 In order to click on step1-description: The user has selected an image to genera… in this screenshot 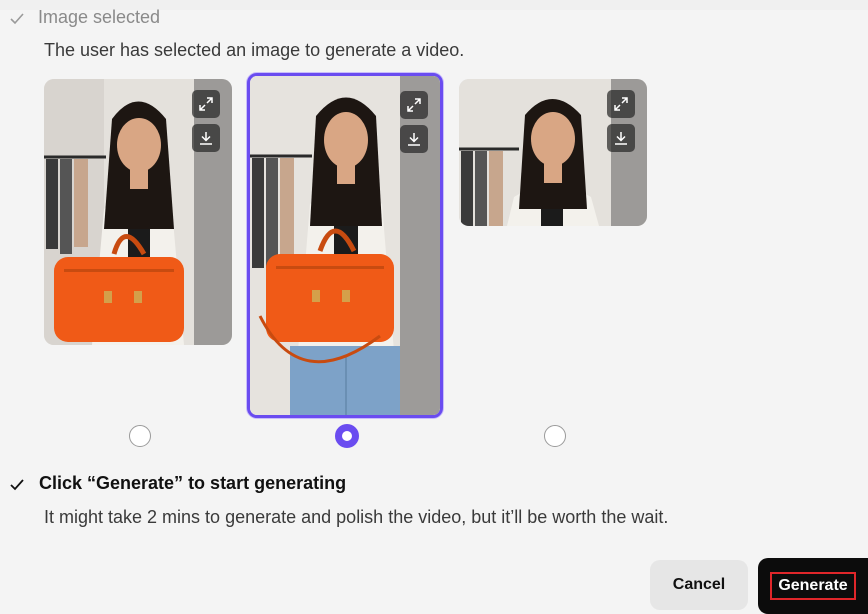, I will do `click(254, 50)`.